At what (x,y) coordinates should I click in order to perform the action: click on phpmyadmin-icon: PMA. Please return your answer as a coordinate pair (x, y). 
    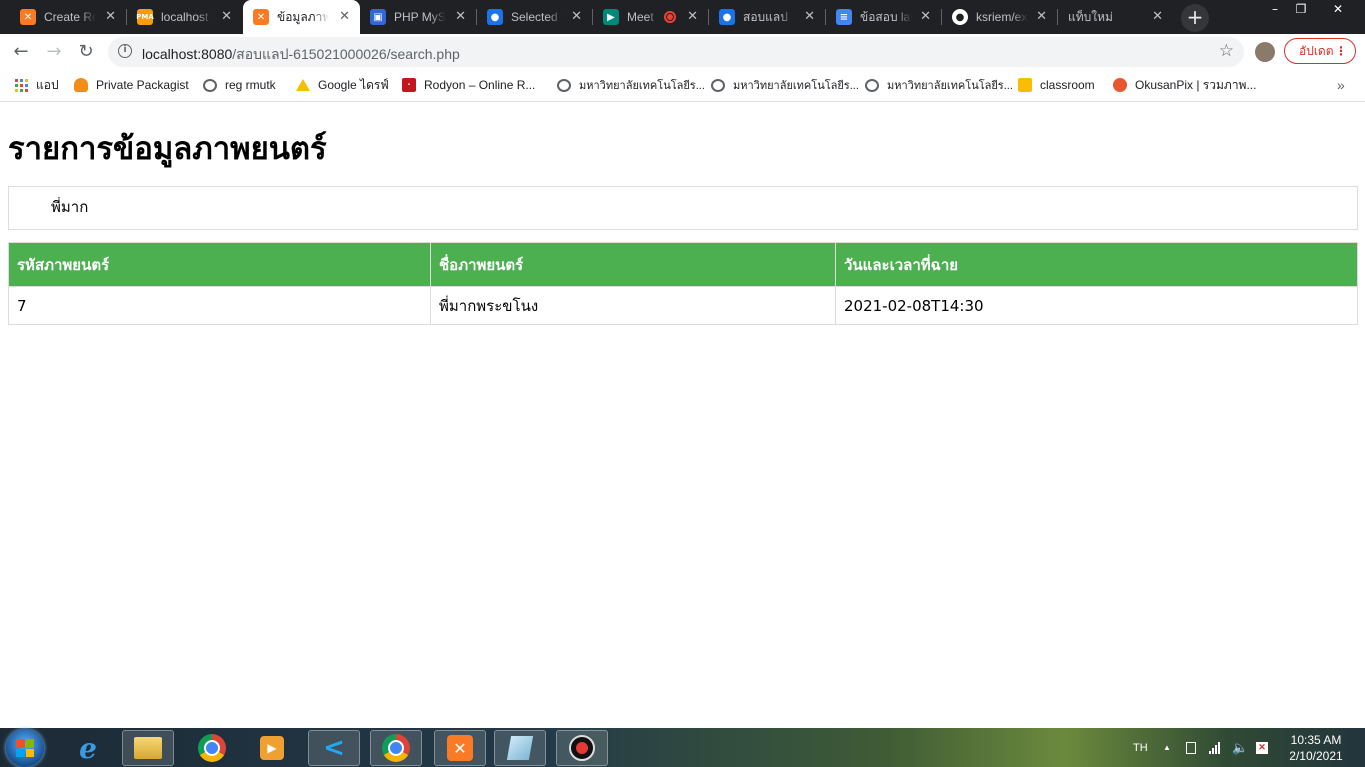
    Looking at the image, I should click on (145, 17).